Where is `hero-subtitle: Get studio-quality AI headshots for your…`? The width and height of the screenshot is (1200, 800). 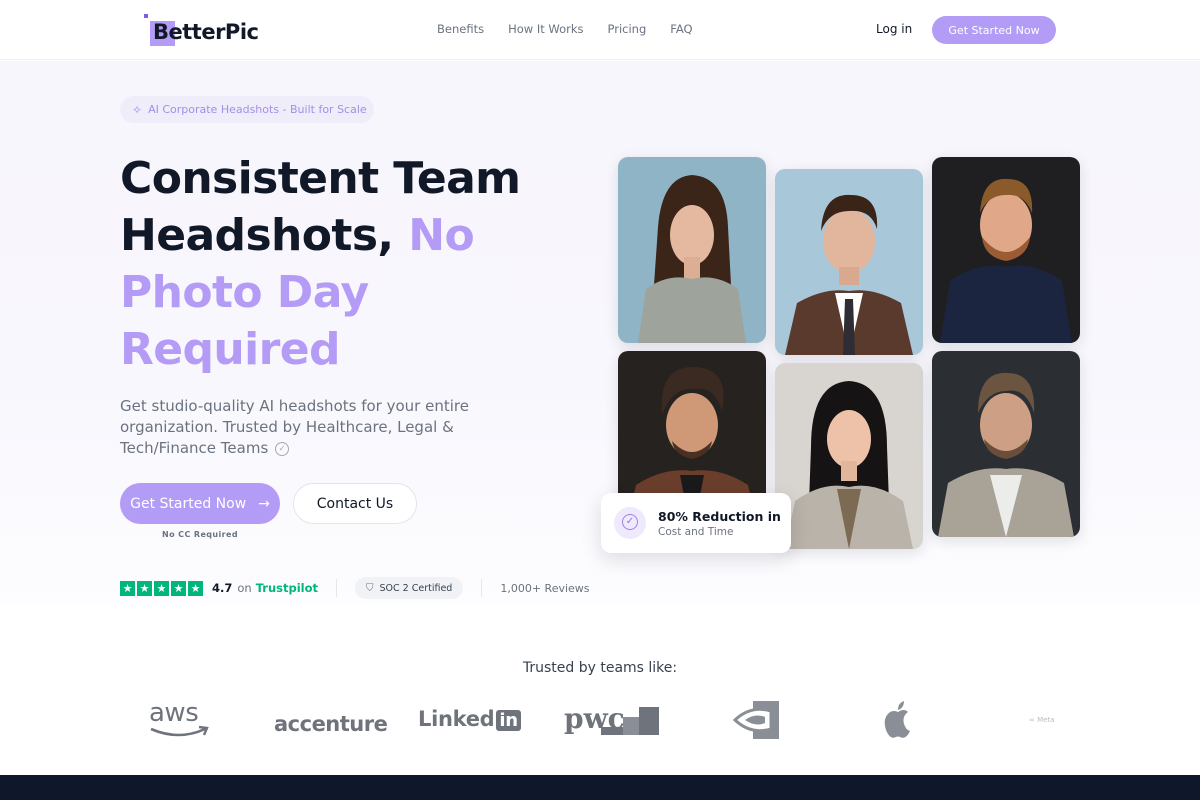
hero-subtitle: Get studio-quality AI headshots for your… is located at coordinates (310, 427).